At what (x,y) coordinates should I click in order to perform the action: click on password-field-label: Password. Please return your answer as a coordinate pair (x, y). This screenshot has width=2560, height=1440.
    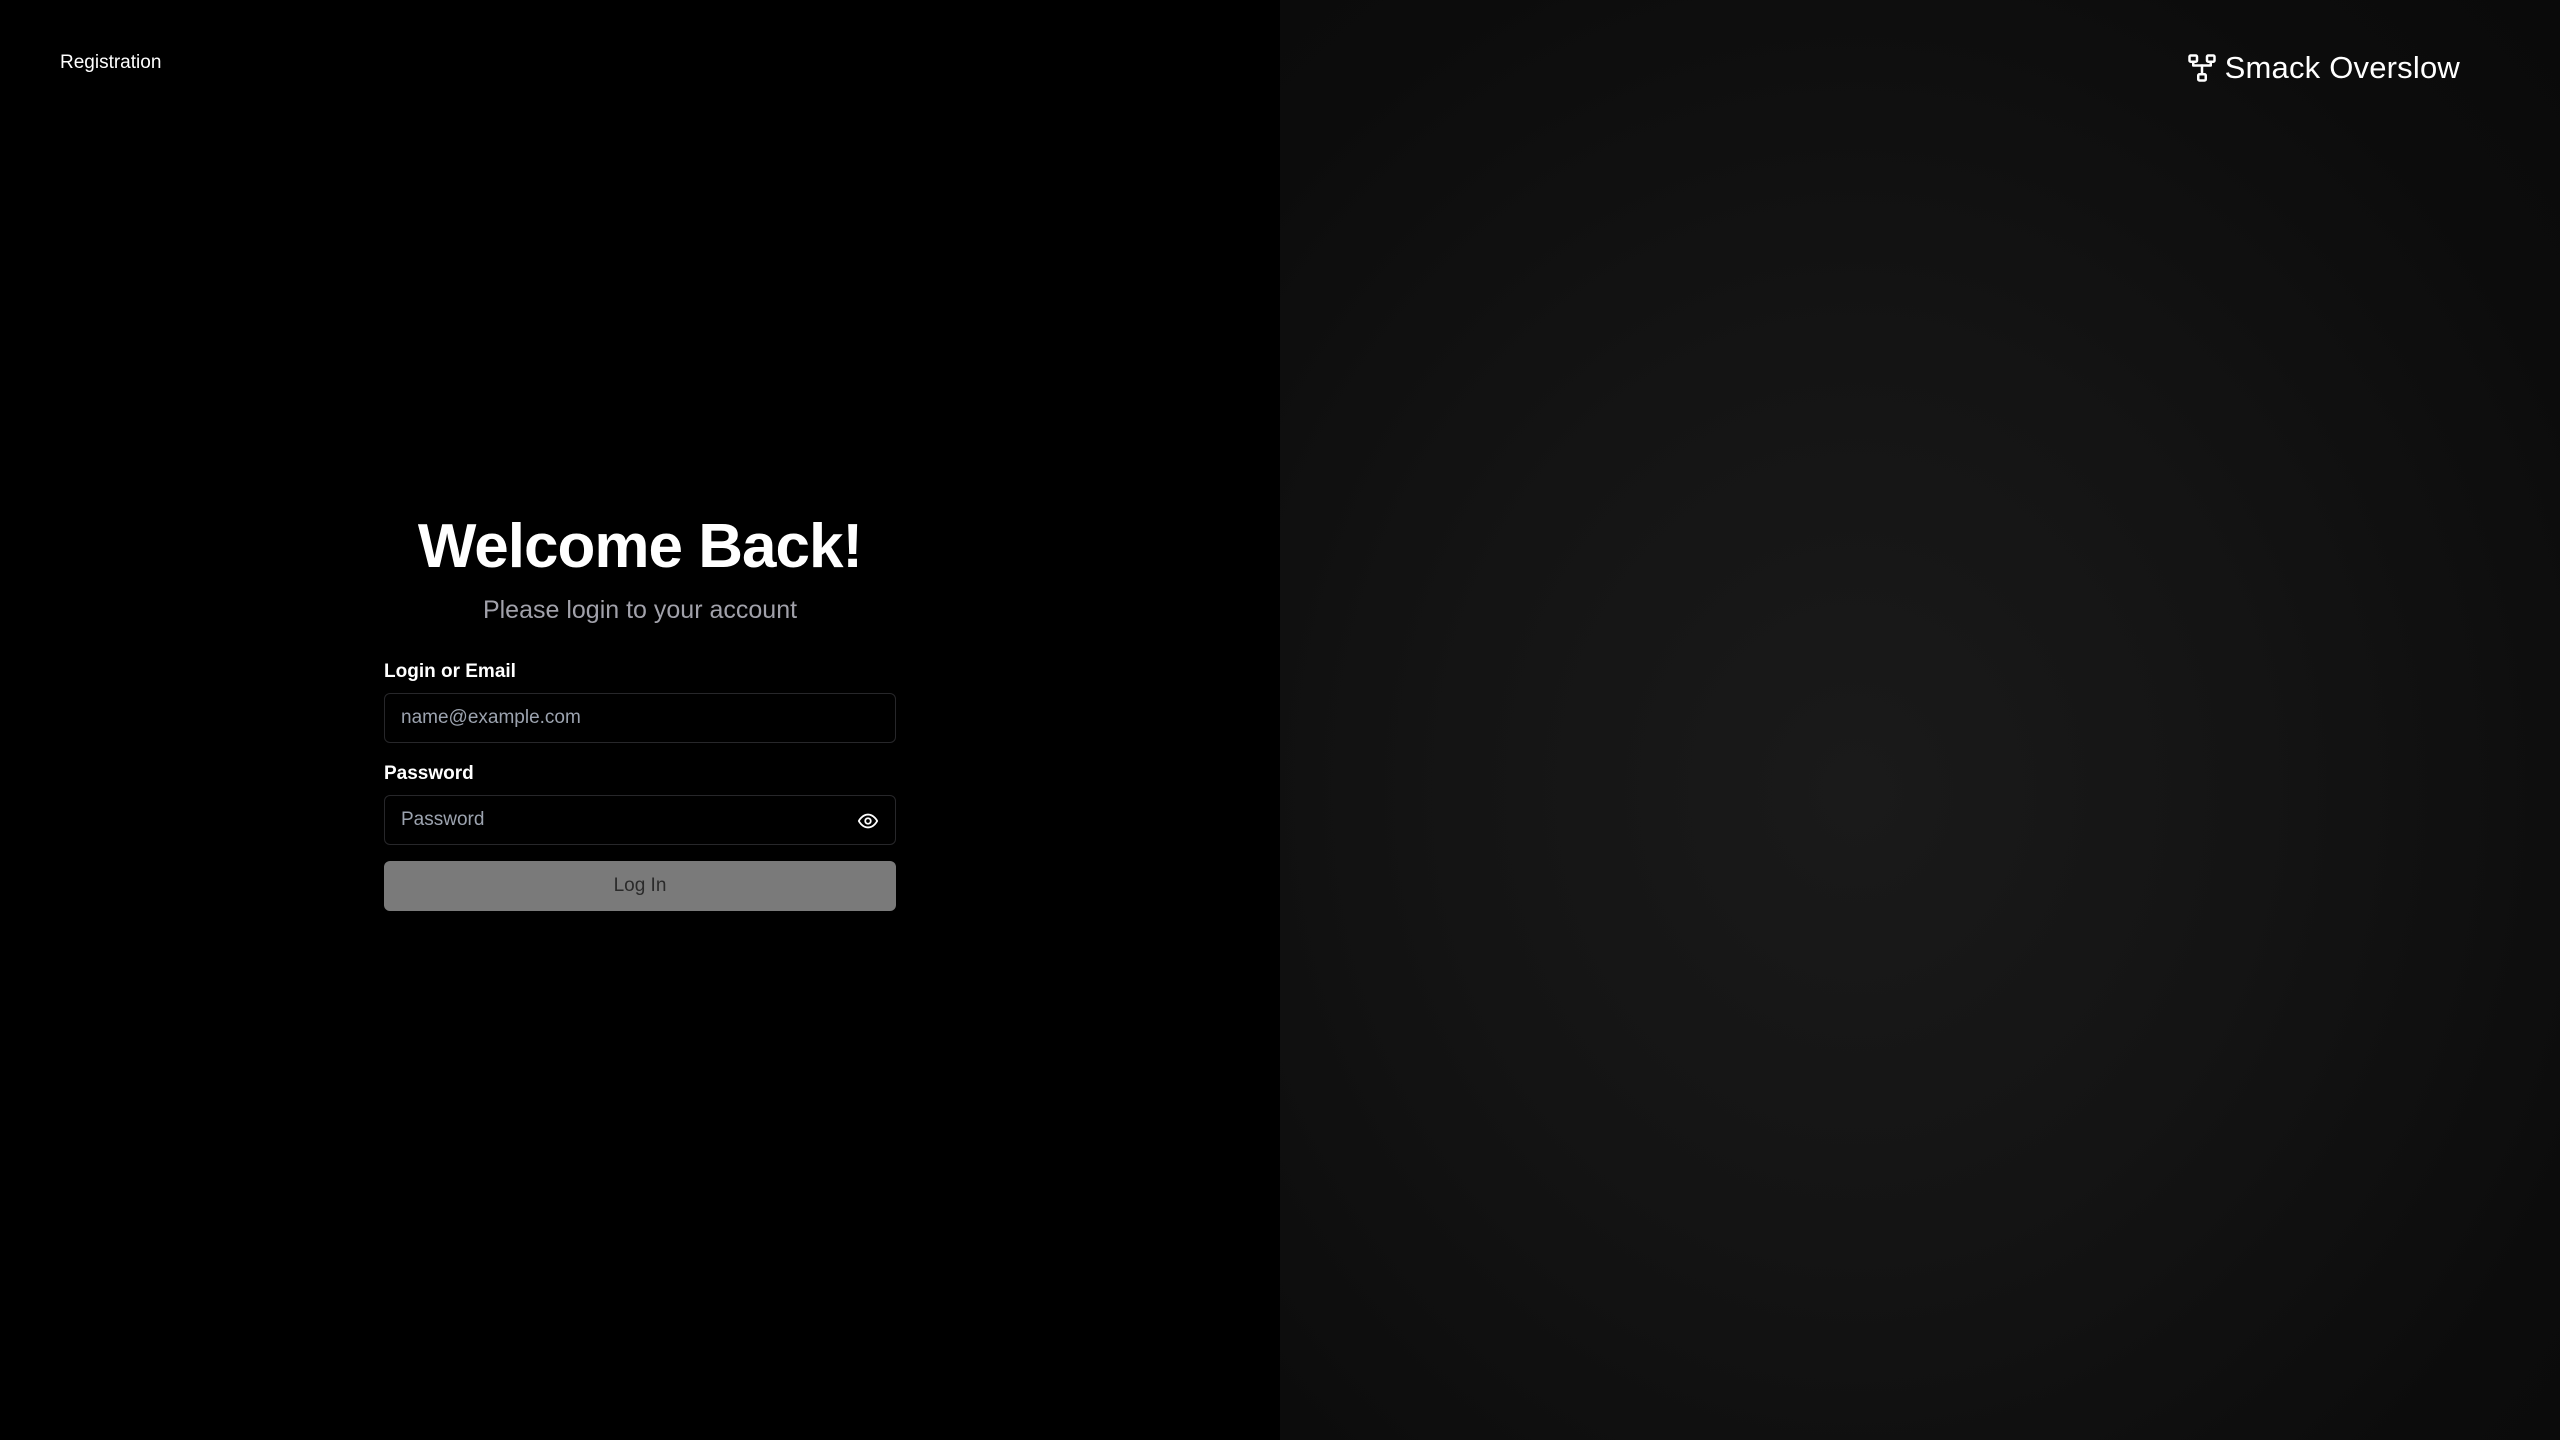
    Looking at the image, I should click on (429, 774).